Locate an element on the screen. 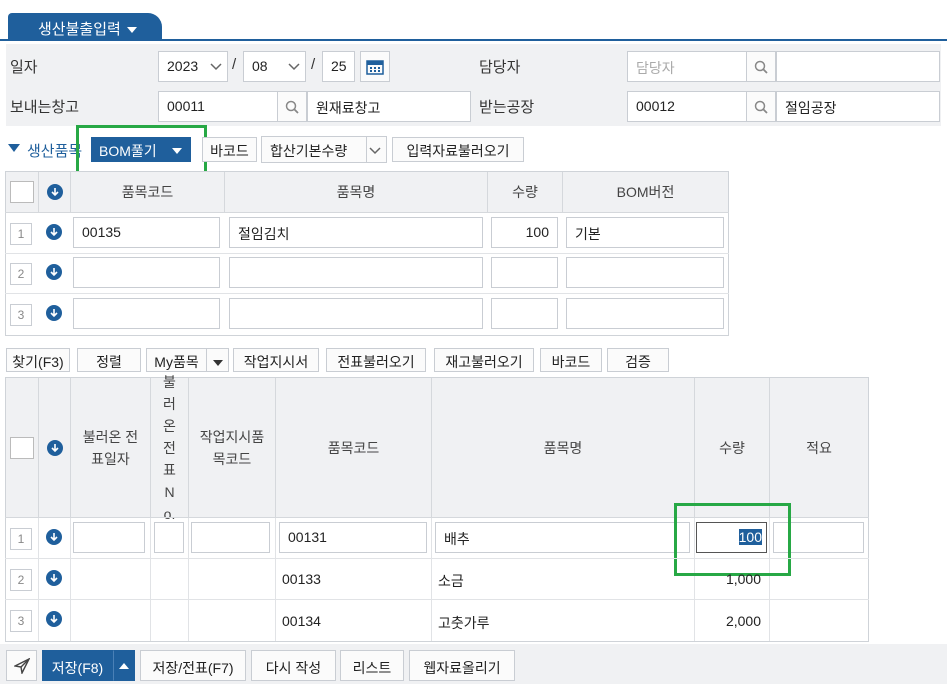 This screenshot has height=684, width=947. verify-button: 검증 is located at coordinates (638, 360).